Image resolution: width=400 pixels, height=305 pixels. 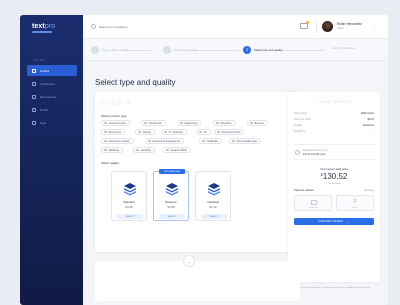 I want to click on chip-healthcare: Healthcare, so click(x=211, y=141).